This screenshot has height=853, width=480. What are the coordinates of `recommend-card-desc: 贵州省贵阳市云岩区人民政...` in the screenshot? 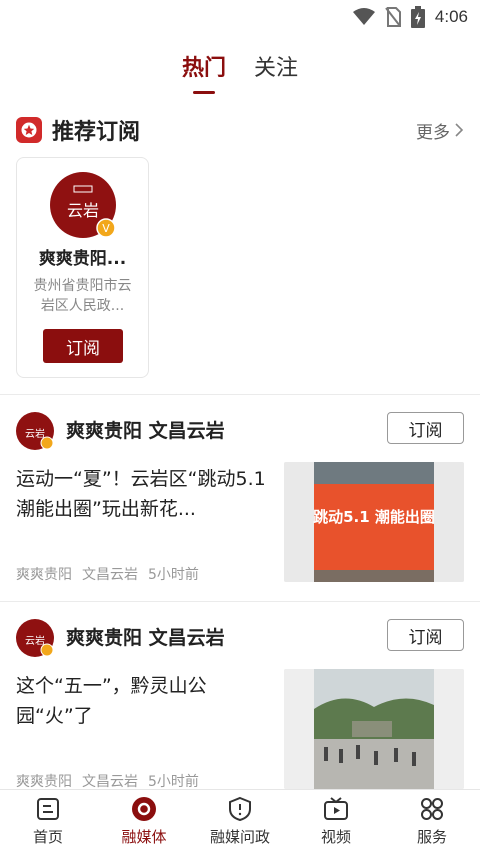 It's located at (82, 296).